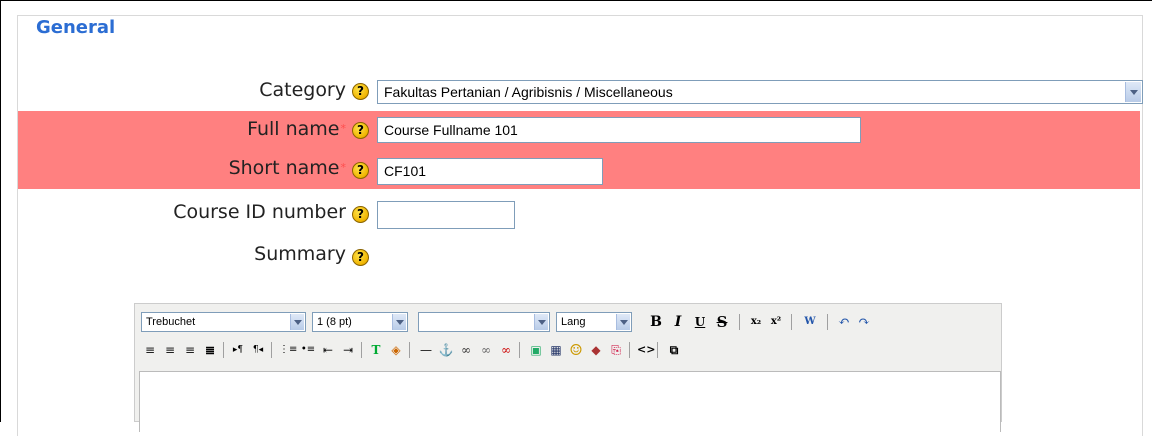  I want to click on shortname-row: Short name* ? CF101, so click(579, 169).